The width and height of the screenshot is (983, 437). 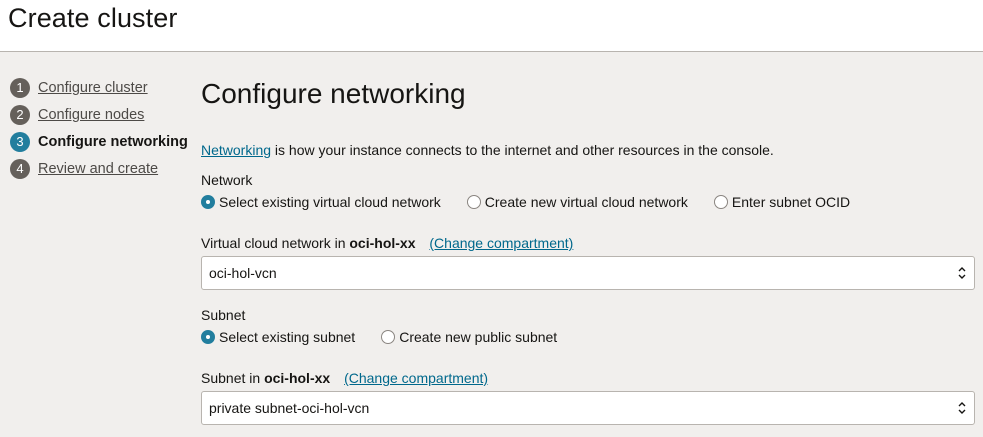 I want to click on networking-link: Networking, so click(x=236, y=150).